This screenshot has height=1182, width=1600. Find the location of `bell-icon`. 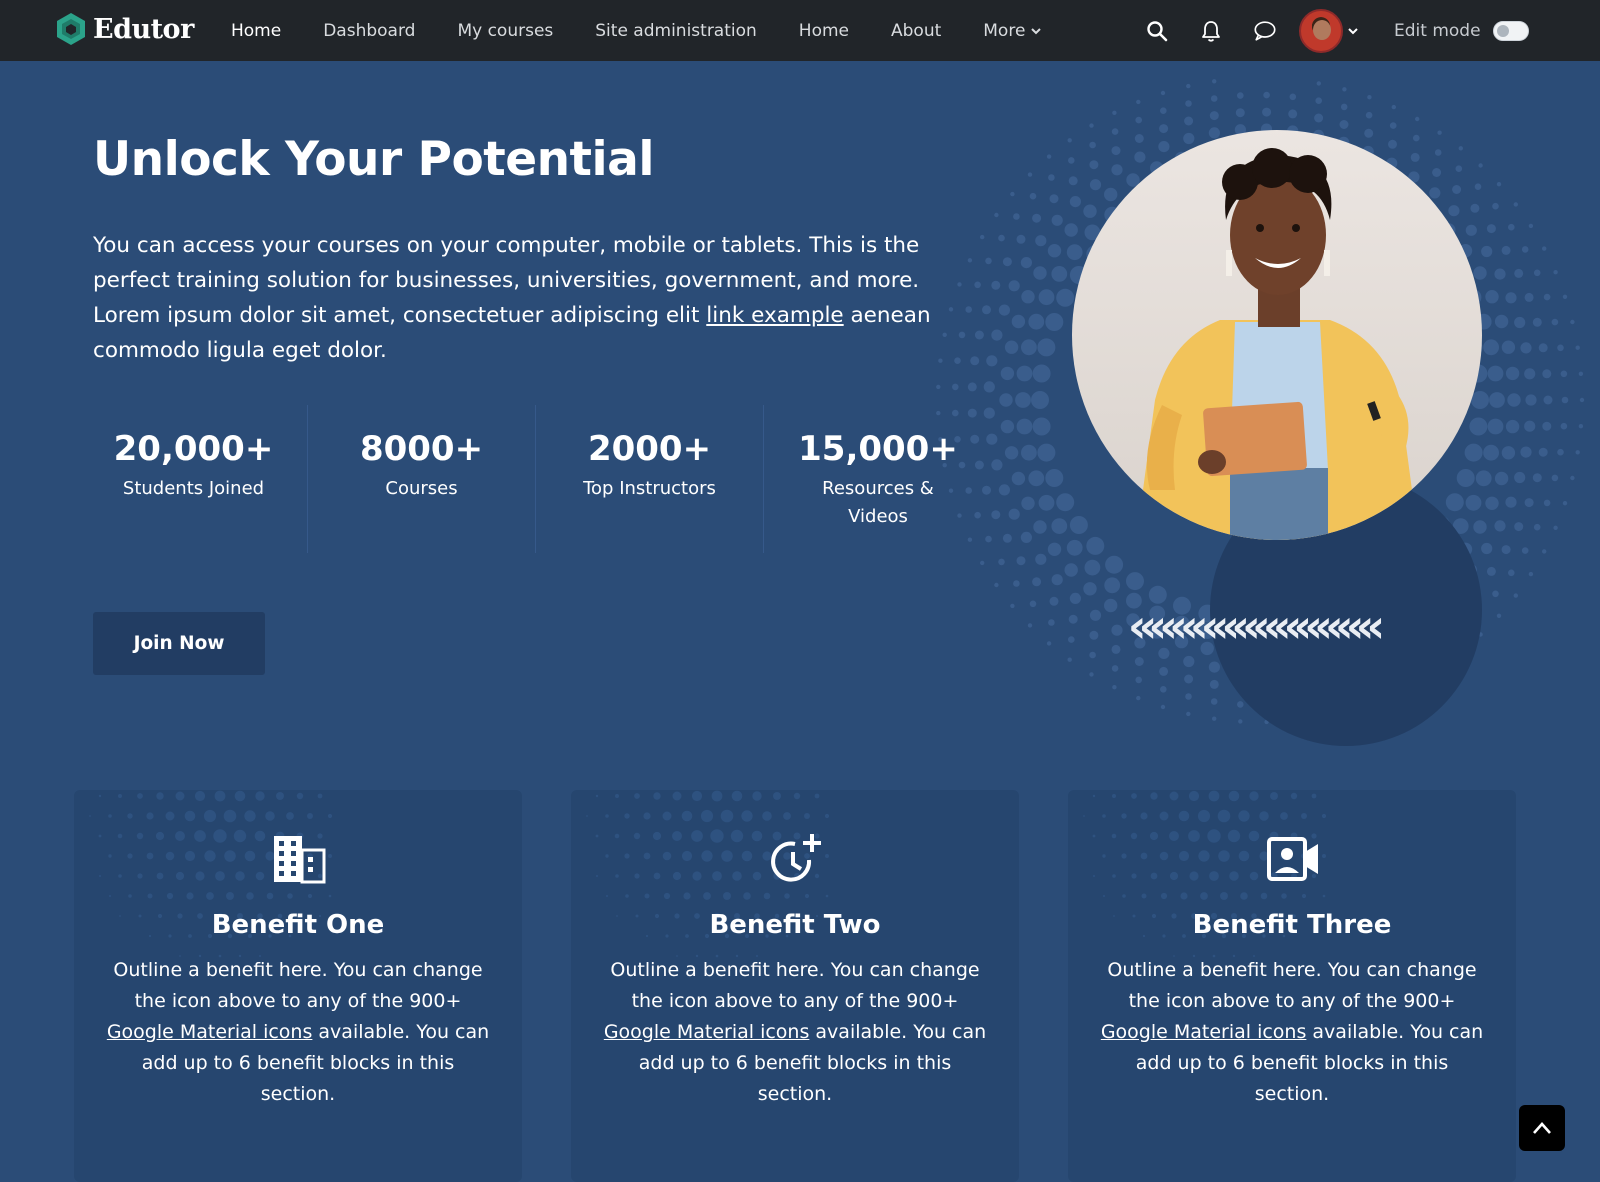

bell-icon is located at coordinates (1211, 31).